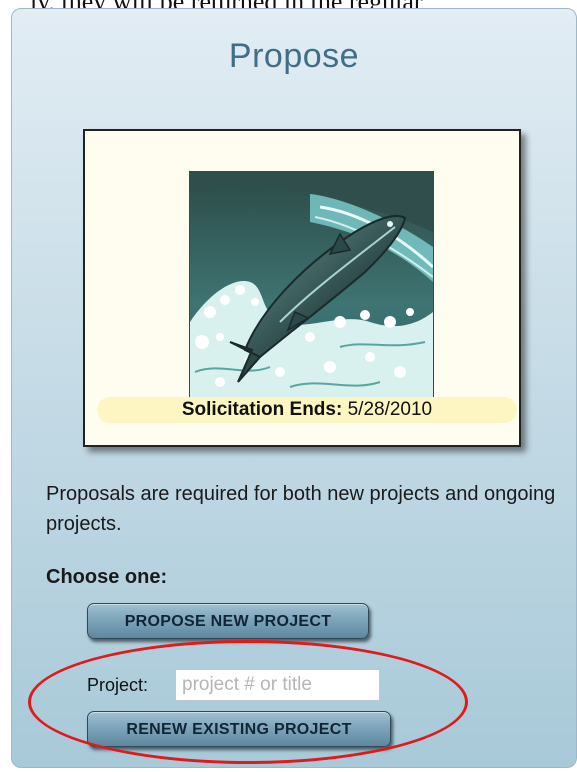  Describe the element at coordinates (228, 621) in the screenshot. I see `propose-new-project-button: PROPOSE NEW PROJECT` at that location.